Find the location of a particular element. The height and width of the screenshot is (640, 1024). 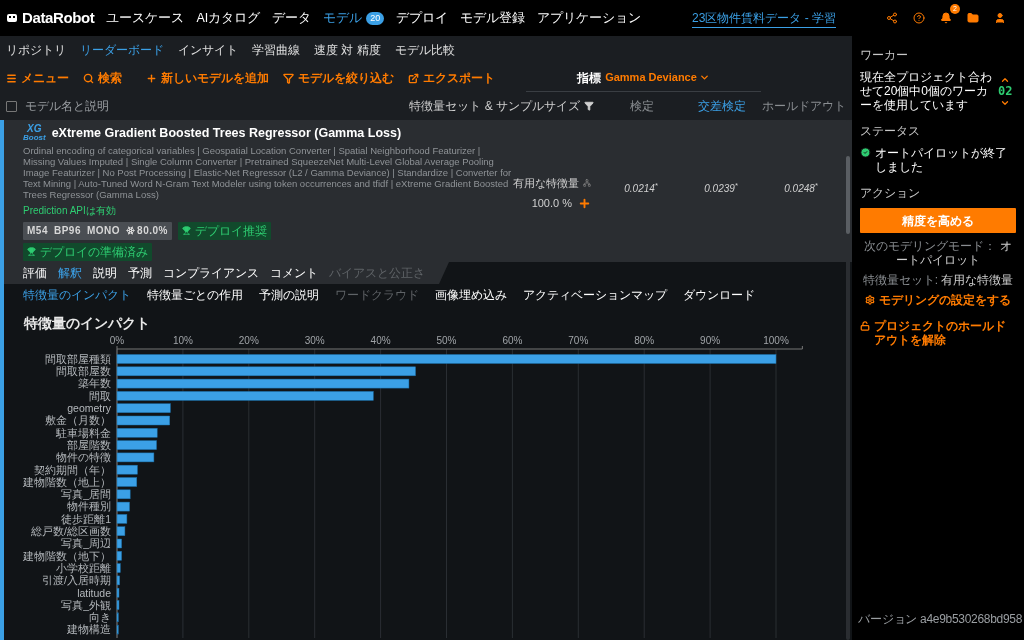

insight-tab: 予測の説明 is located at coordinates (289, 295).